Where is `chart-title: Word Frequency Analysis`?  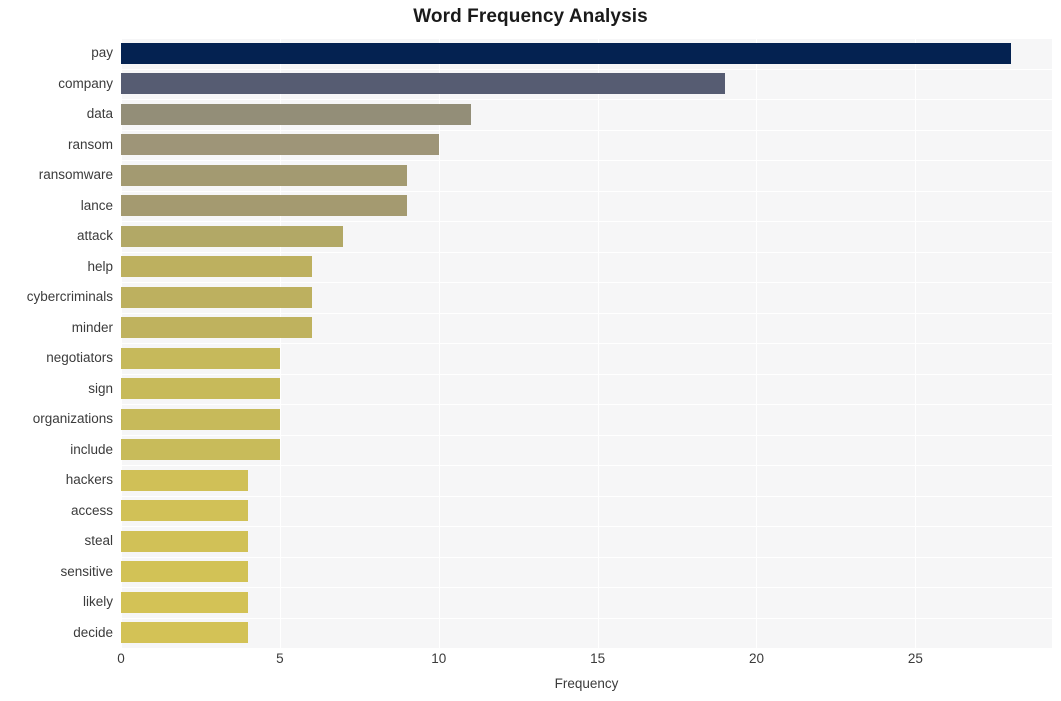
chart-title: Word Frequency Analysis is located at coordinates (530, 16).